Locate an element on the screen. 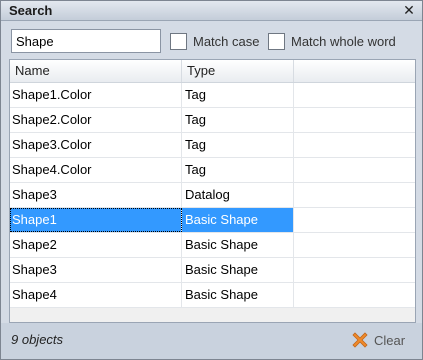 The height and width of the screenshot is (360, 423). search-bar: Match case Match whole word is located at coordinates (211, 39).